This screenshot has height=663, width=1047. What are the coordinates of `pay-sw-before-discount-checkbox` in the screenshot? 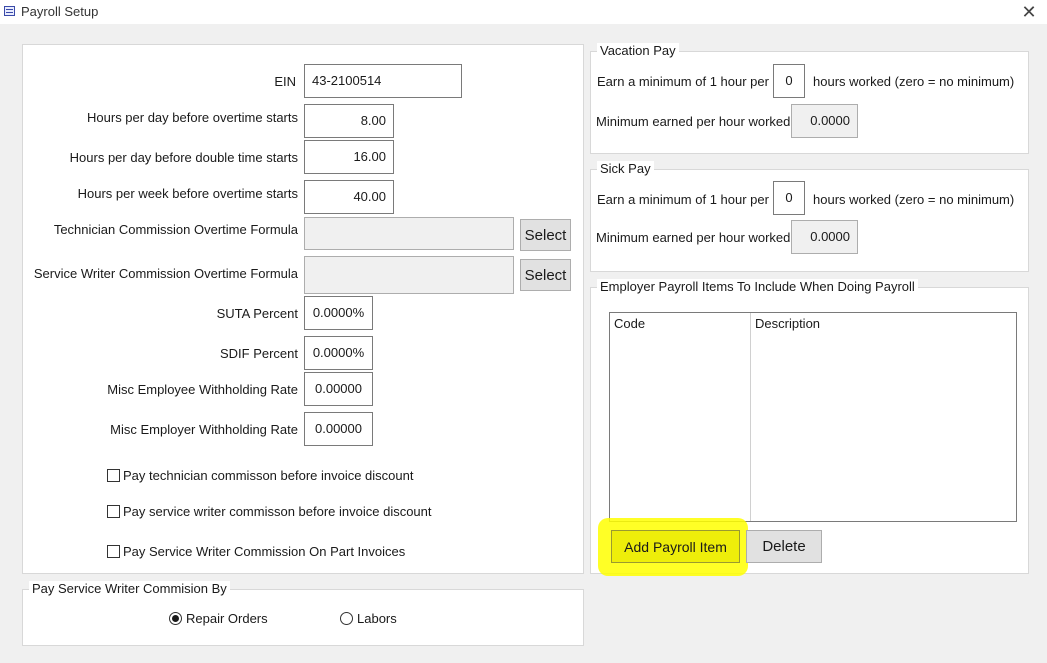 It's located at (113, 511).